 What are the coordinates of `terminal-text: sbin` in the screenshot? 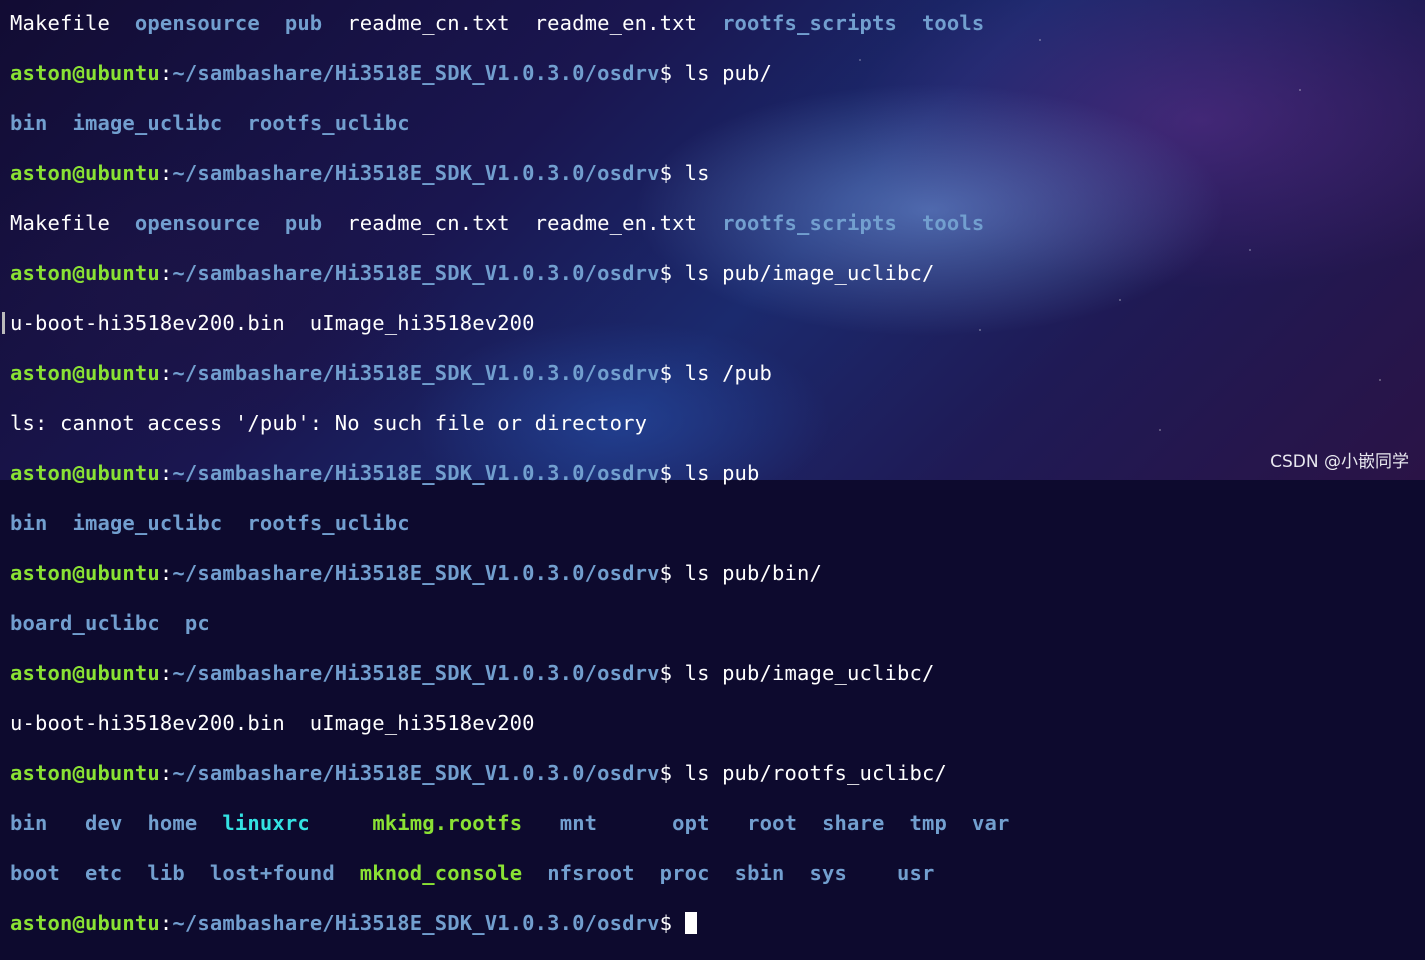 It's located at (759, 873).